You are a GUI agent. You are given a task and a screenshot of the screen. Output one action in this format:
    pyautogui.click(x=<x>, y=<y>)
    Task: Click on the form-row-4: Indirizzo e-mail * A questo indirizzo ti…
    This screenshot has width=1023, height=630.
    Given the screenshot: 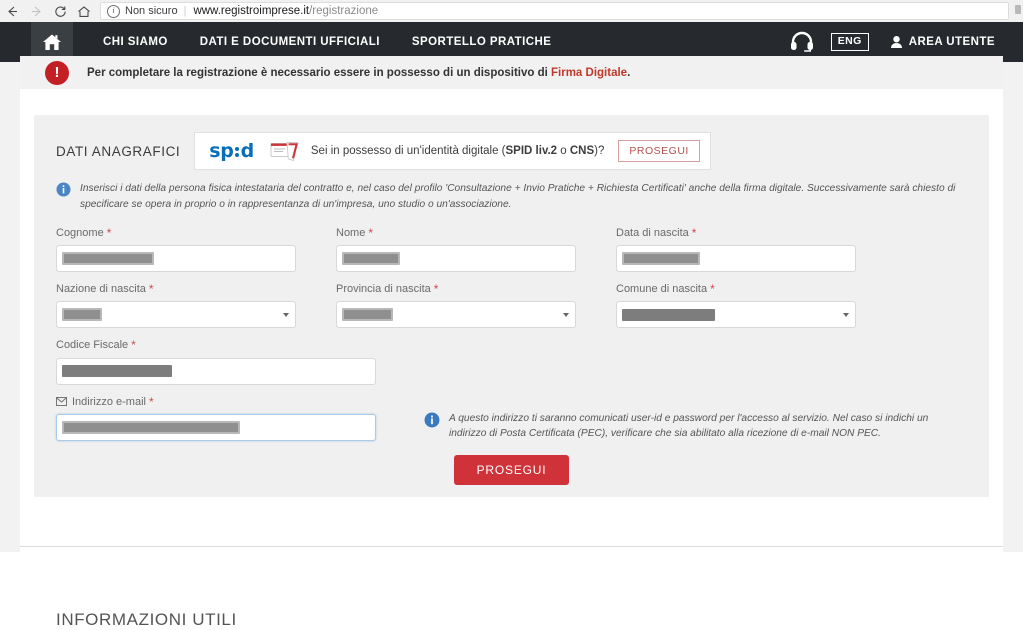 What is the action you would take?
    pyautogui.click(x=514, y=419)
    